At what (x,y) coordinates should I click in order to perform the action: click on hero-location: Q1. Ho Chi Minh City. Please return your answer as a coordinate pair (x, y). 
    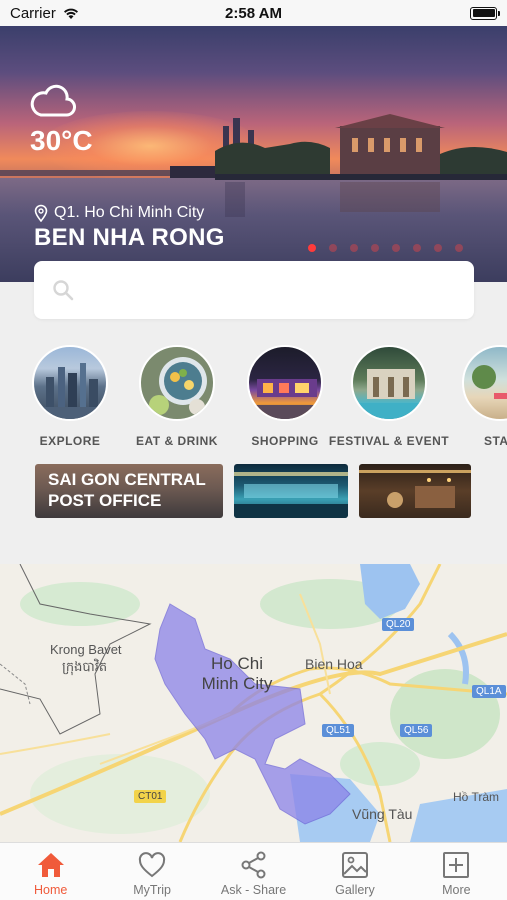
    Looking at the image, I should click on (119, 213).